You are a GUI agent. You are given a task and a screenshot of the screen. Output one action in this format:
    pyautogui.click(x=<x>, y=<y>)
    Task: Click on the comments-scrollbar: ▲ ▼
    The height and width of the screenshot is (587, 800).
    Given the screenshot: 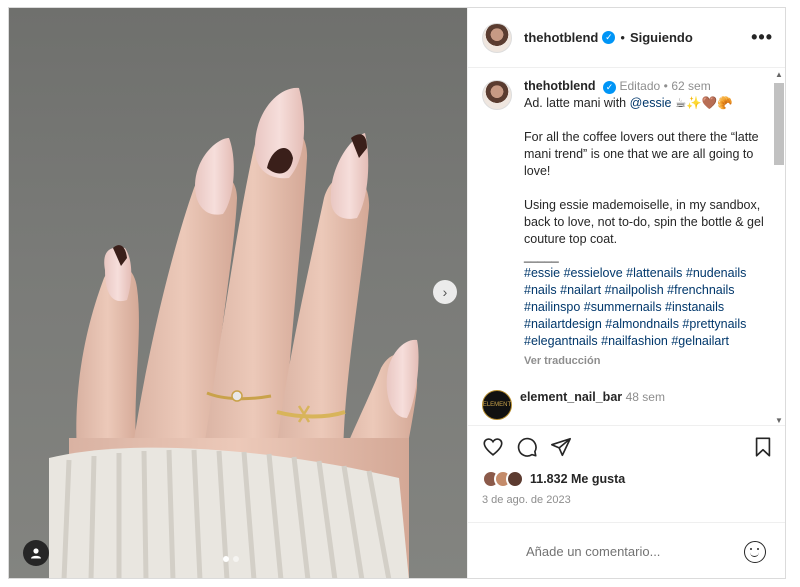 What is the action you would take?
    pyautogui.click(x=779, y=247)
    